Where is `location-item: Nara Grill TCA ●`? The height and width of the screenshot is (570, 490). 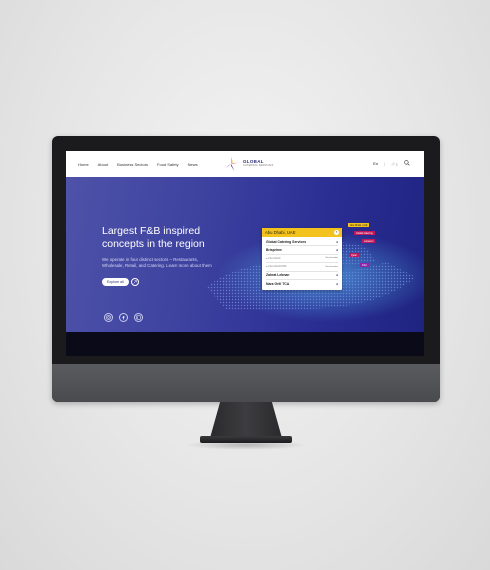 location-item: Nara Grill TCA ● is located at coordinates (302, 284).